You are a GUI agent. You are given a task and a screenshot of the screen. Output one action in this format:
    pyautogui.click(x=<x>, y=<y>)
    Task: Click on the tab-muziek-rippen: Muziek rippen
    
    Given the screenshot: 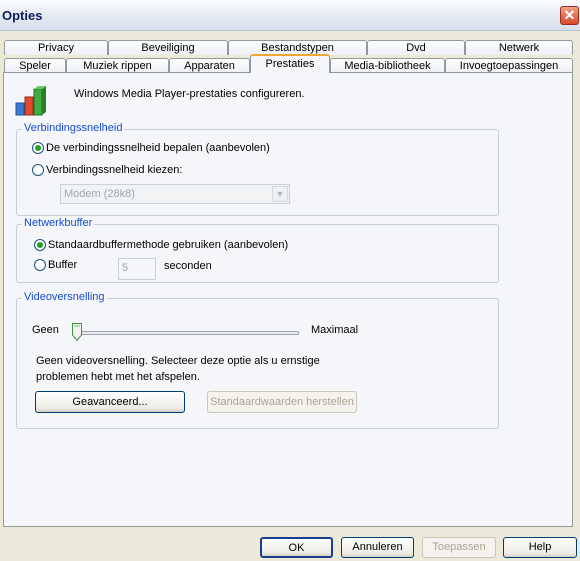 What is the action you would take?
    pyautogui.click(x=117, y=65)
    